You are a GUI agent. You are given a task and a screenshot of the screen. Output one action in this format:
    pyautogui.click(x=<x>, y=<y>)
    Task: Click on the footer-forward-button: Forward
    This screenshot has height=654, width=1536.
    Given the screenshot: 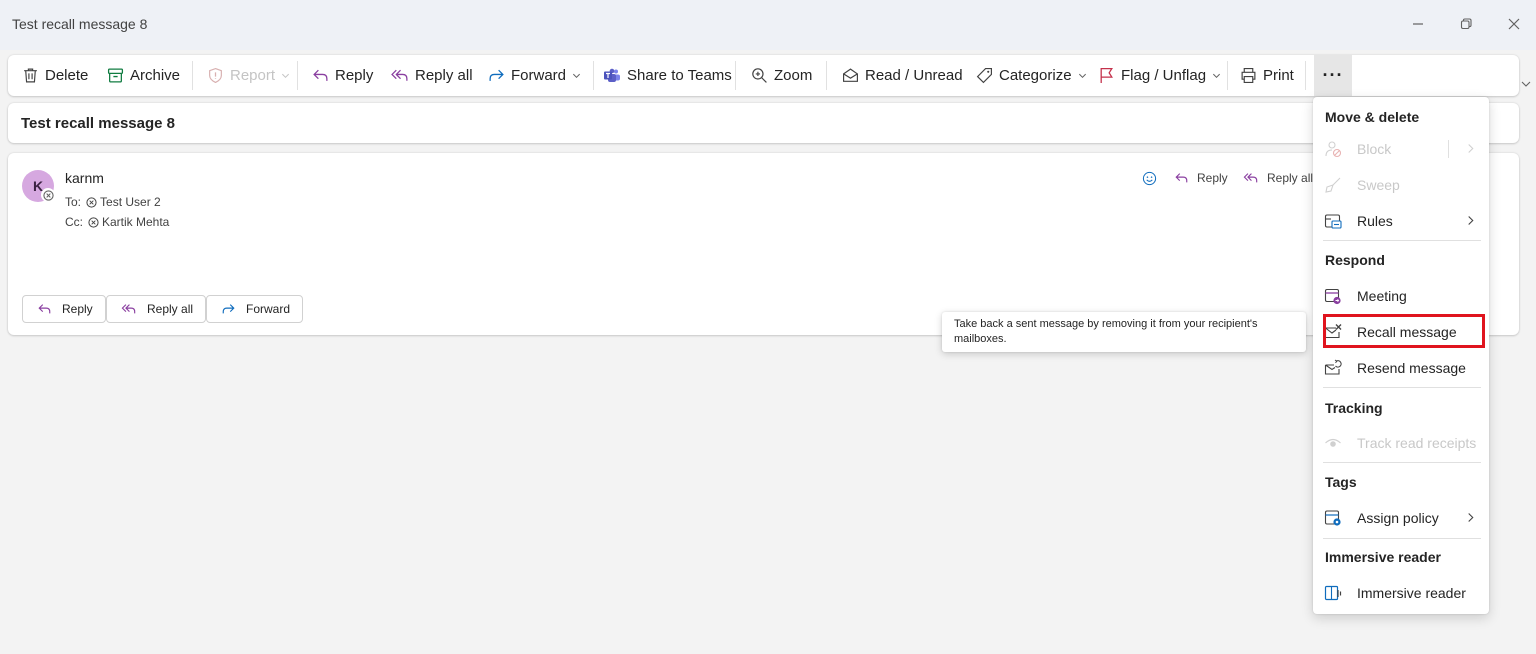 What is the action you would take?
    pyautogui.click(x=255, y=309)
    